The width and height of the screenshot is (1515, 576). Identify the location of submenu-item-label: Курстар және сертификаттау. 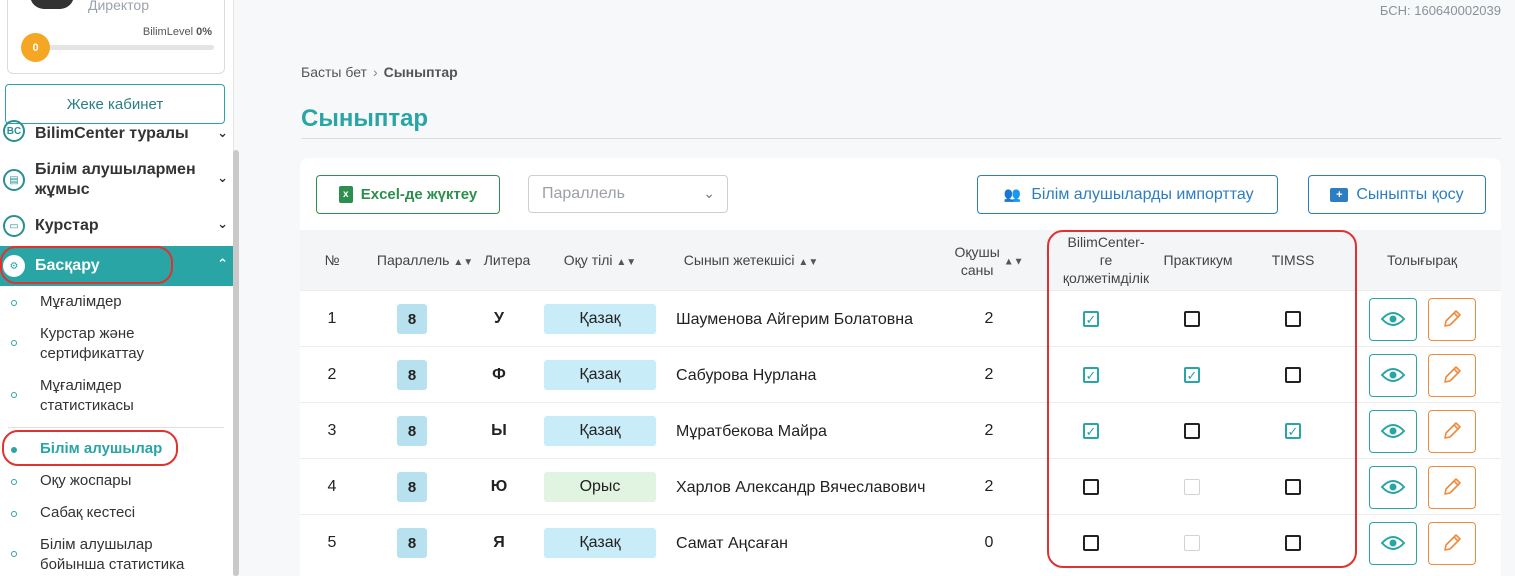
(92, 343).